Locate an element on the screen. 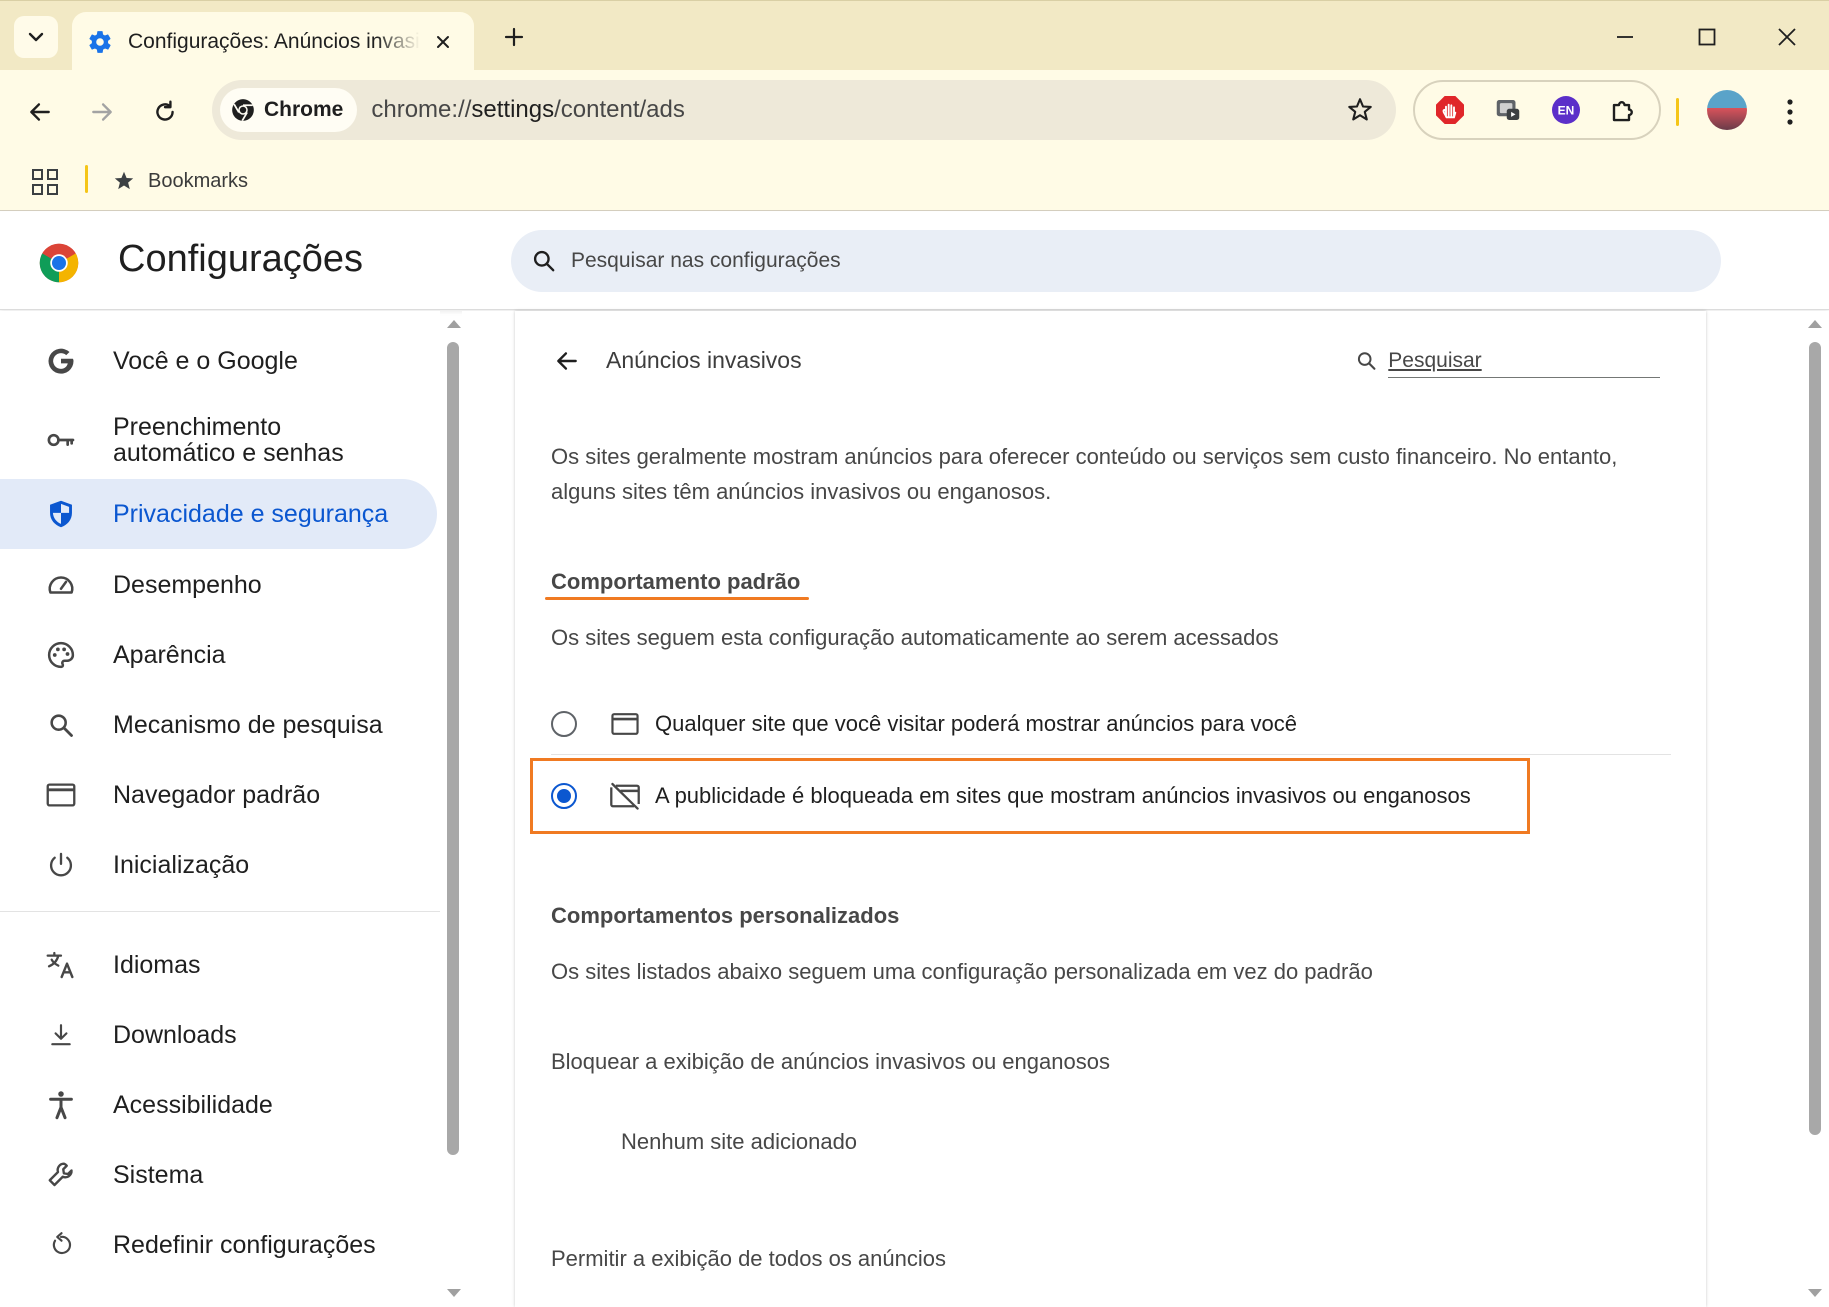 This screenshot has width=1829, height=1307. sidebar-item-privacy: Privacidade e segurança is located at coordinates (218, 514).